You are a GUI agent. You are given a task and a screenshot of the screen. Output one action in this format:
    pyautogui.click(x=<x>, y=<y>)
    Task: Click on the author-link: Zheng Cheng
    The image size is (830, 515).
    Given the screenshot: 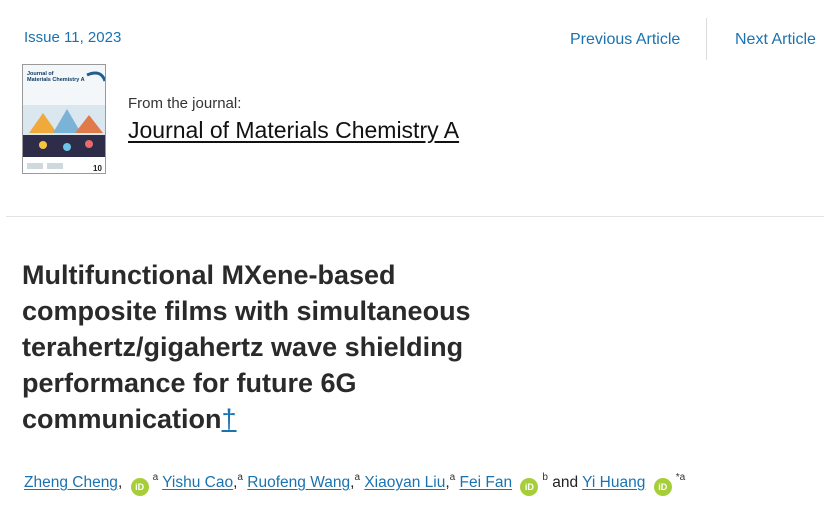 What is the action you would take?
    pyautogui.click(x=71, y=482)
    